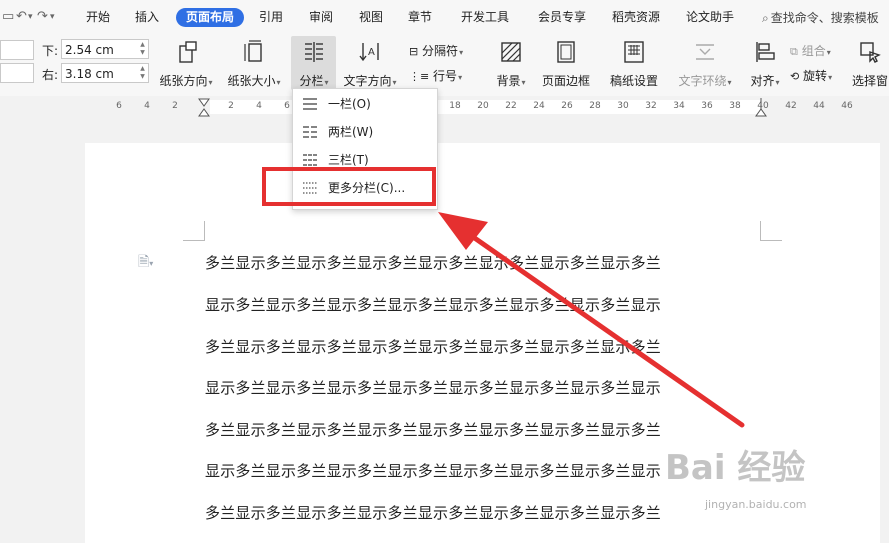 This screenshot has width=889, height=543. What do you see at coordinates (756, 504) in the screenshot?
I see `watermark-url: jingyan.baidu.com` at bounding box center [756, 504].